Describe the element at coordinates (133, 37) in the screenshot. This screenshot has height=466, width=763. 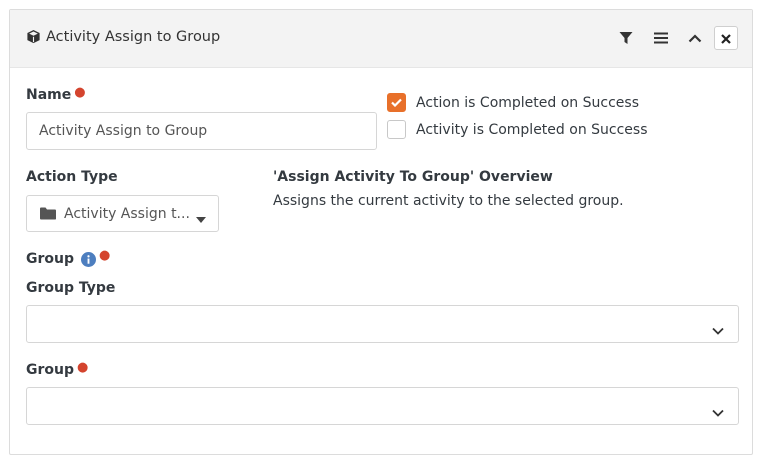
I see `panel-title-text: Activity Assign to Group` at that location.